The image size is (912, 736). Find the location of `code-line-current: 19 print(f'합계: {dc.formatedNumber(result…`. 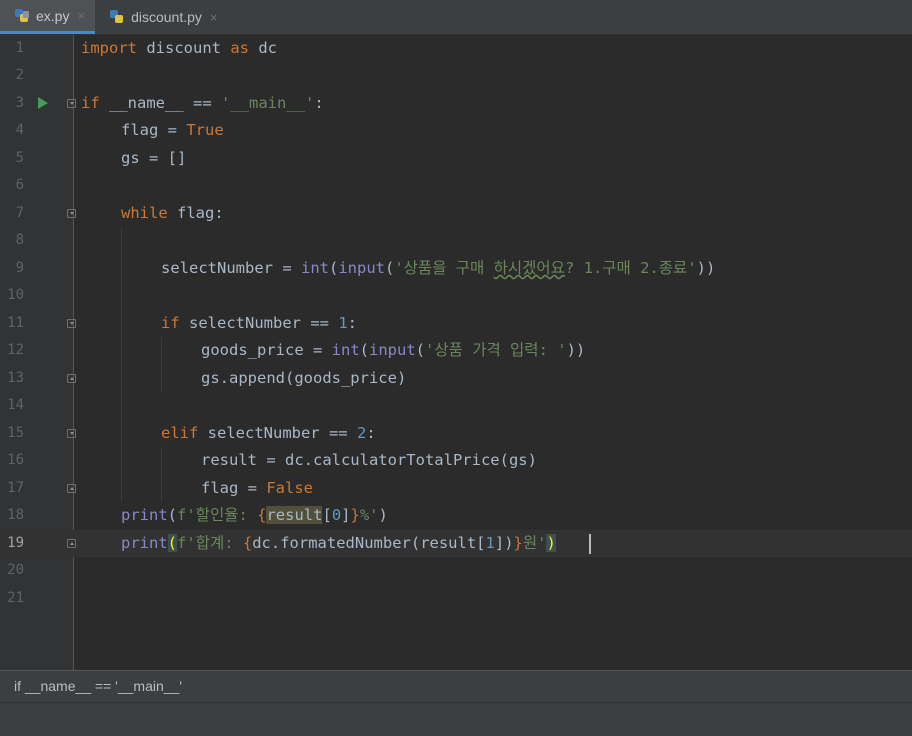

code-line-current: 19 print(f'합계: {dc.formatedNumber(result… is located at coordinates (456, 543).